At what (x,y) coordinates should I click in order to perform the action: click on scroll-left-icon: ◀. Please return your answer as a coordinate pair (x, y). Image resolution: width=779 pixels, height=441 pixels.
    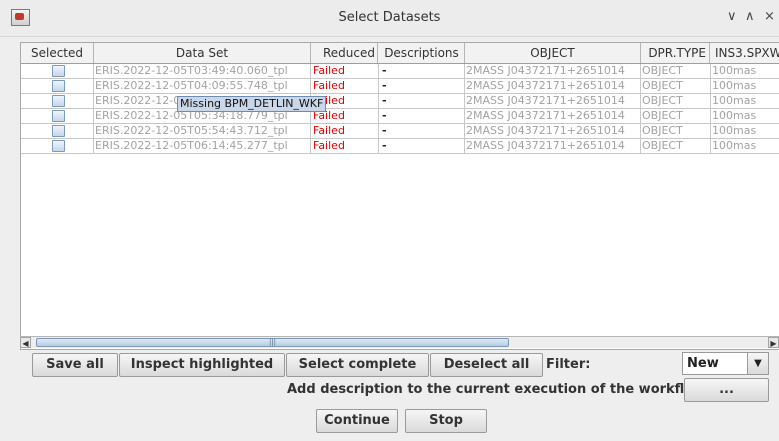
    Looking at the image, I should click on (25, 342).